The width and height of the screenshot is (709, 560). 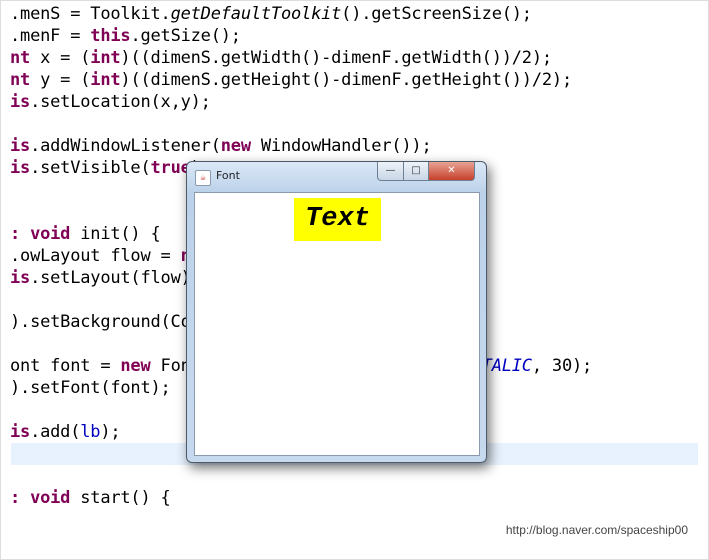 What do you see at coordinates (120, 498) in the screenshot?
I see `code-token: start() {` at bounding box center [120, 498].